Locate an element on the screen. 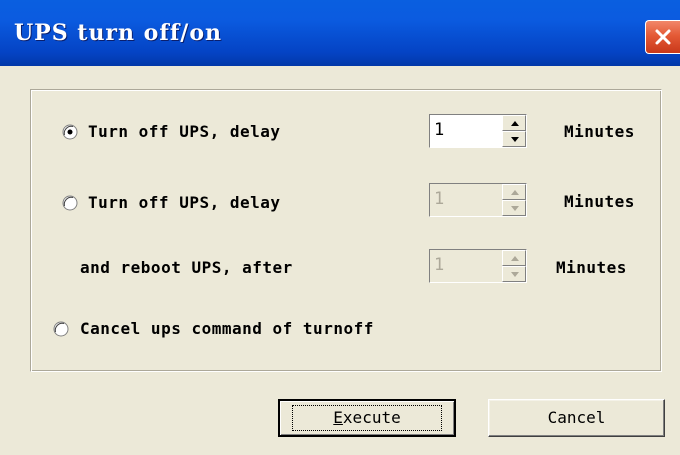 The height and width of the screenshot is (455, 680). option-turn-off-reboot-label: Turn off UPS, delay is located at coordinates (184, 202).